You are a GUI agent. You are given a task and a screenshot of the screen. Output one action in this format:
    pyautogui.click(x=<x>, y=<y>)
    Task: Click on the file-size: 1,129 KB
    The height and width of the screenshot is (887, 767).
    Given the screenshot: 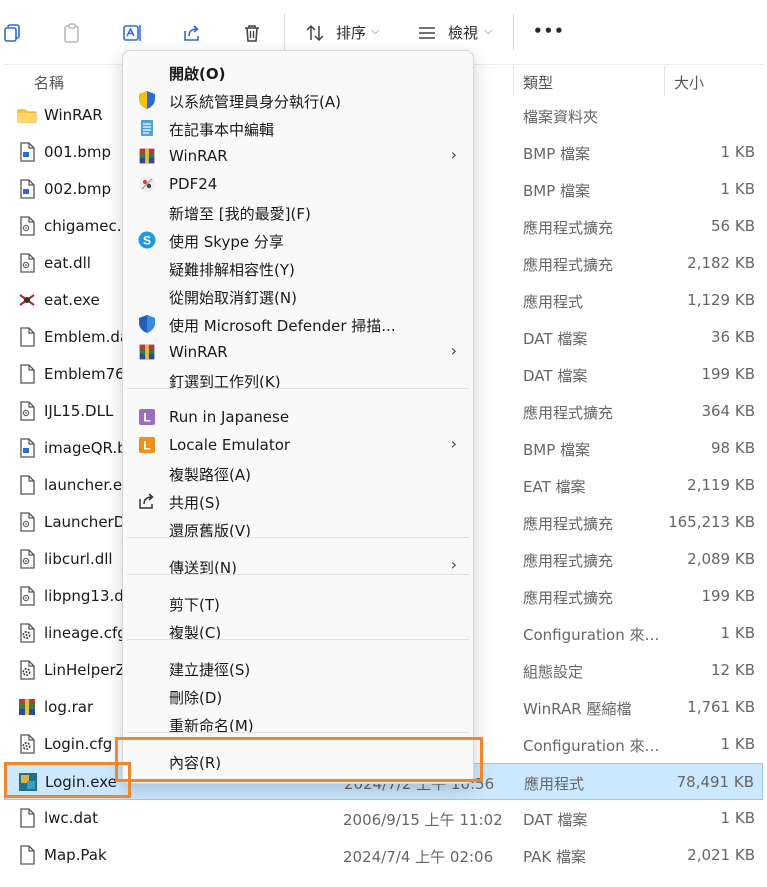 What is the action you would take?
    pyautogui.click(x=721, y=300)
    